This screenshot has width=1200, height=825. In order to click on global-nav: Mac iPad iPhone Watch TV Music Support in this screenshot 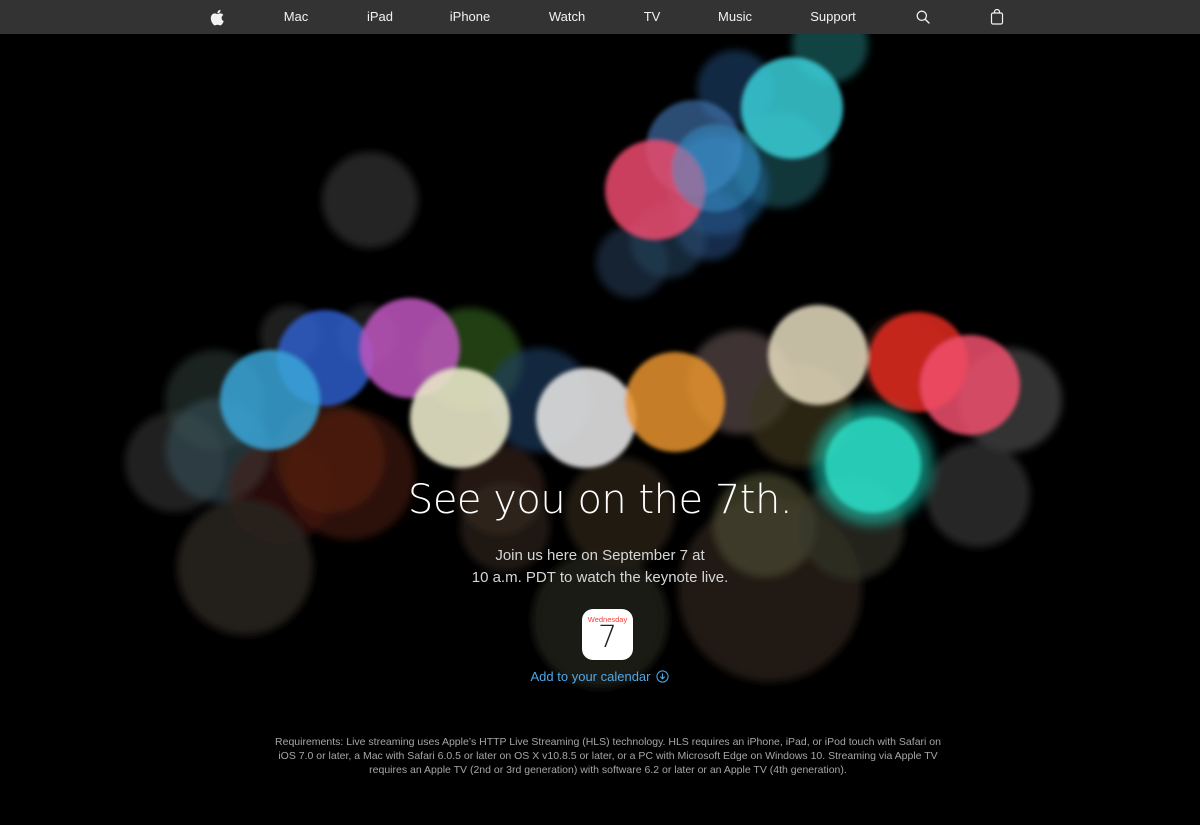, I will do `click(600, 17)`.